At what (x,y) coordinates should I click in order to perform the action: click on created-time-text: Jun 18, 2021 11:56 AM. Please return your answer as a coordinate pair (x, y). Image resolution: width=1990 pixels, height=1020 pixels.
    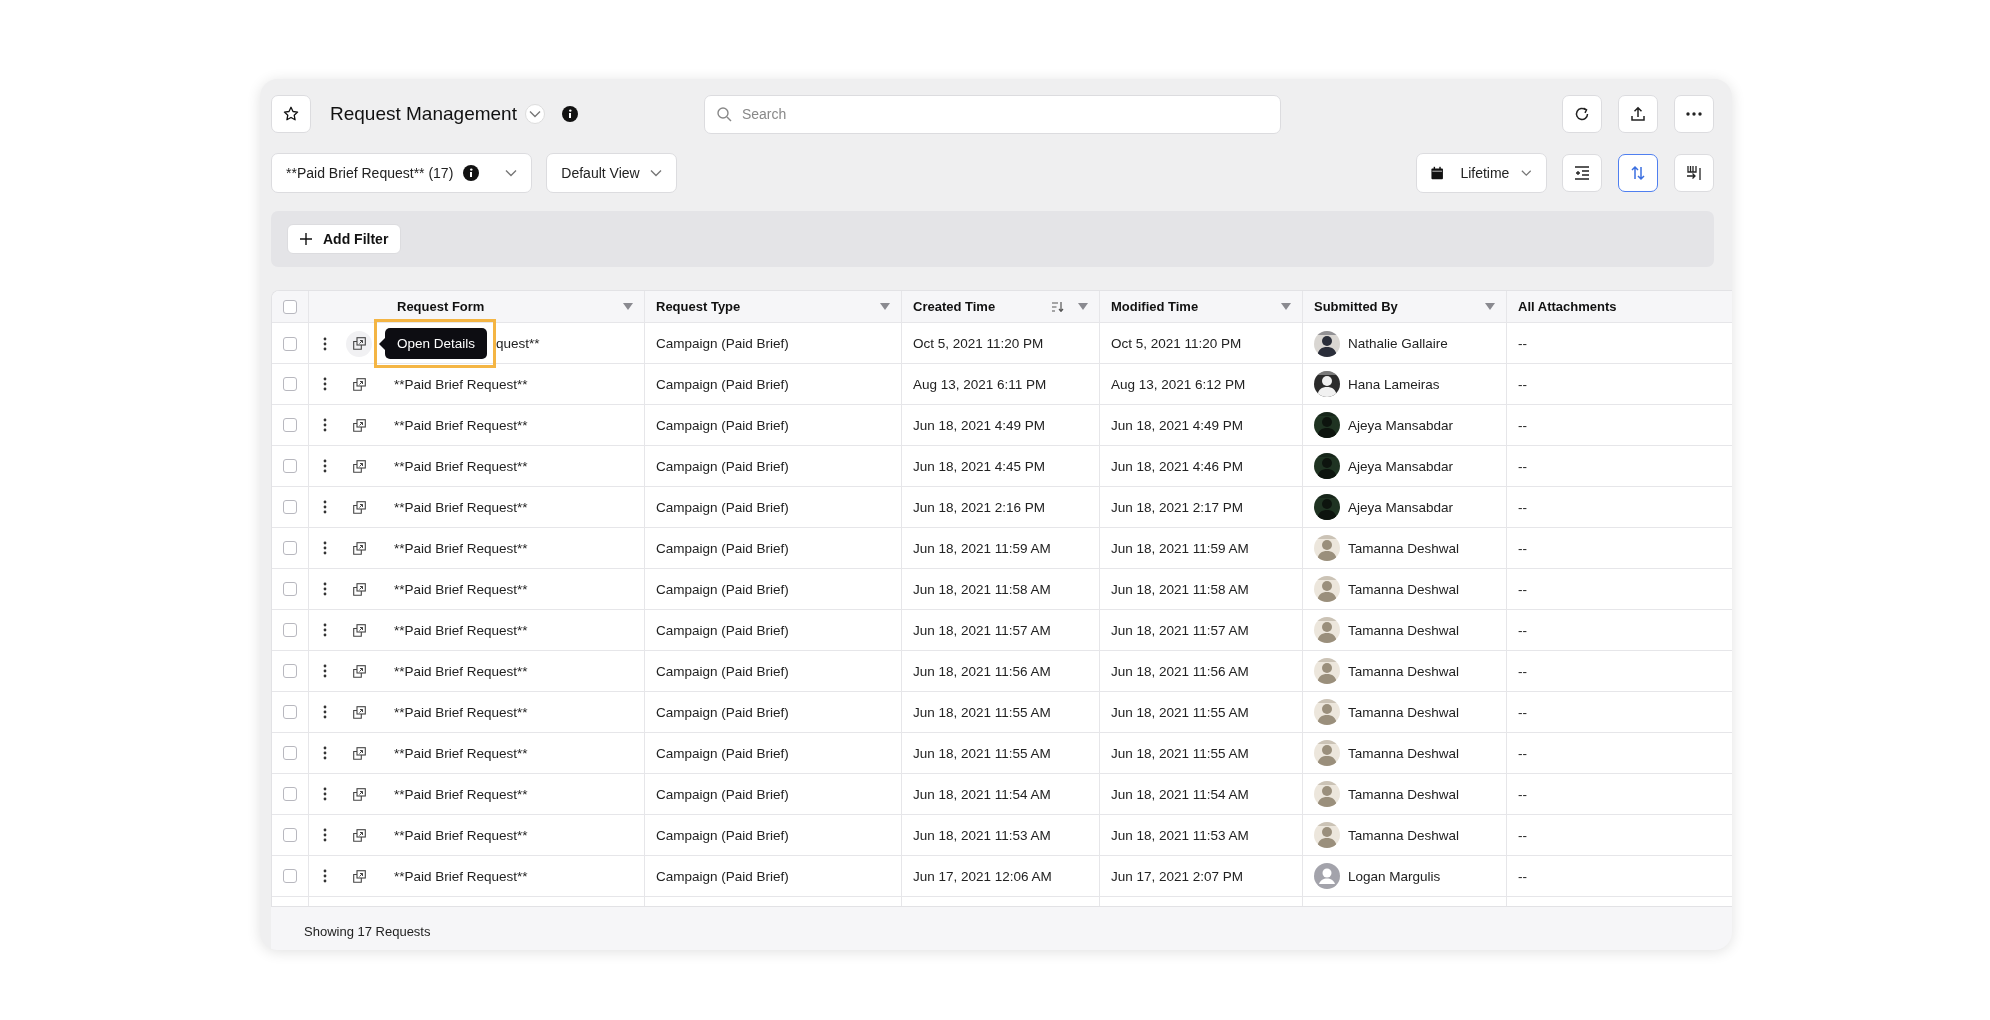
    Looking at the image, I should click on (982, 671).